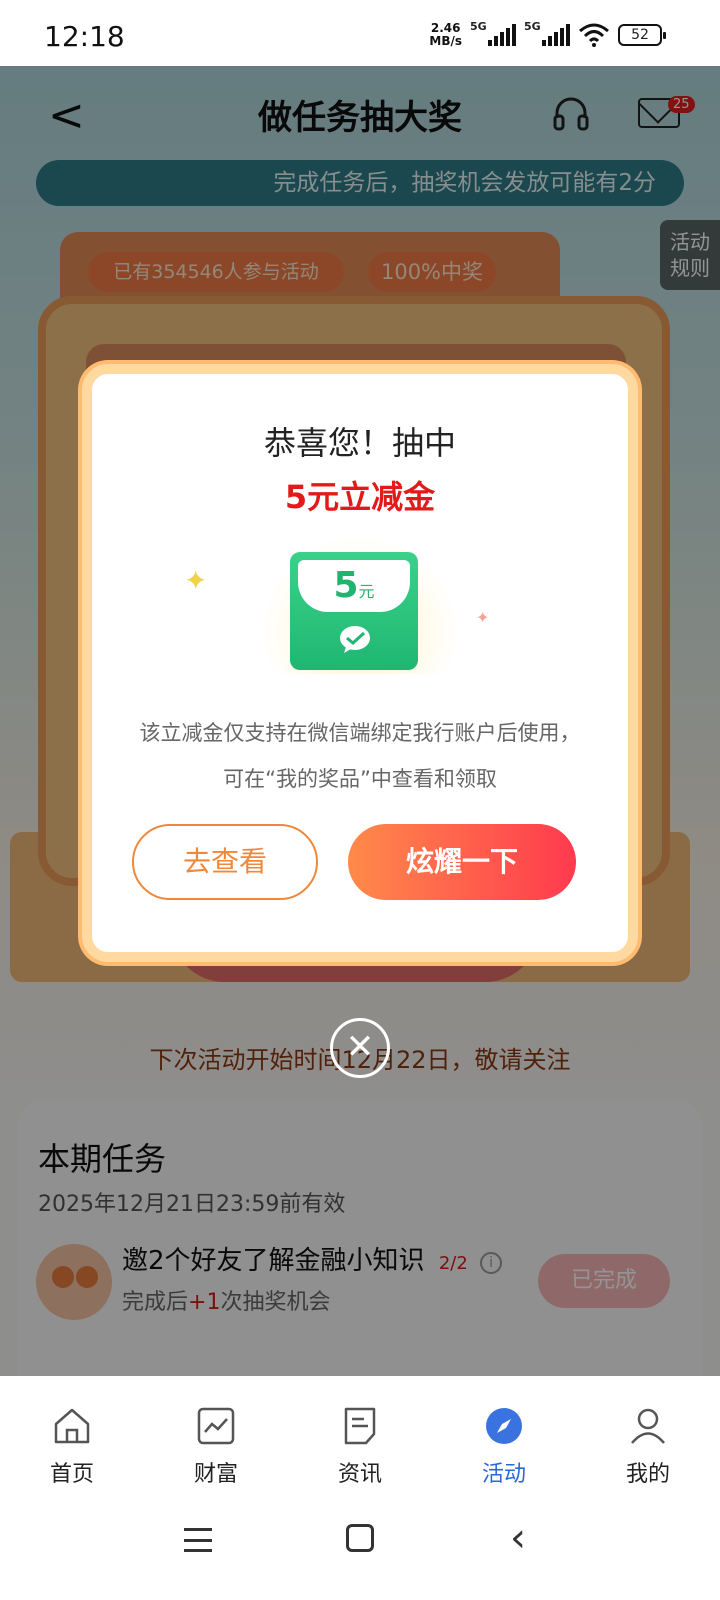 This screenshot has width=720, height=1600. Describe the element at coordinates (360, 756) in the screenshot. I see `modal-description: 该立减金仅支持在微信端绑定我行账户后使用， 可在“我的奖品”中查看和领取` at that location.